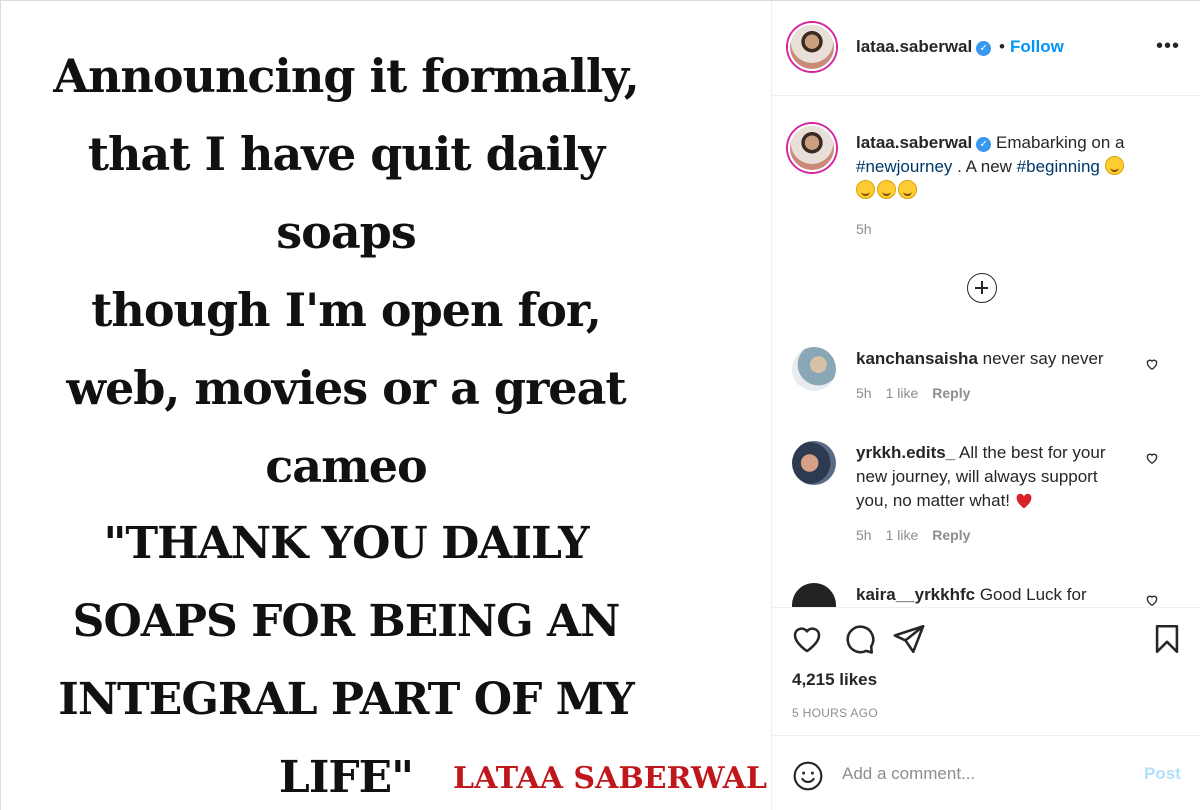  I want to click on add-comment-bar: Post, so click(986, 772).